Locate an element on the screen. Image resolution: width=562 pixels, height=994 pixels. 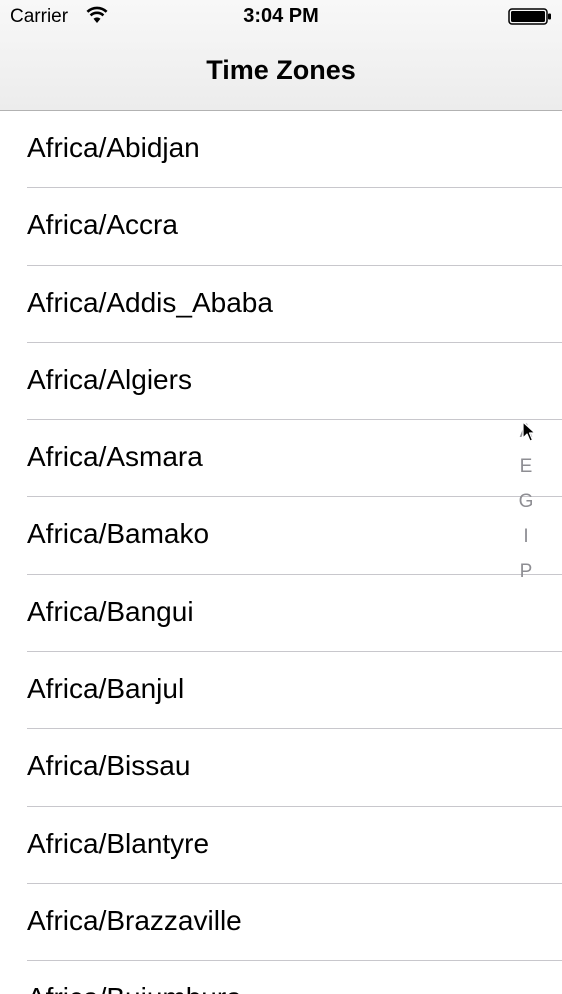
list-item: Africa/Bangui is located at coordinates (281, 614).